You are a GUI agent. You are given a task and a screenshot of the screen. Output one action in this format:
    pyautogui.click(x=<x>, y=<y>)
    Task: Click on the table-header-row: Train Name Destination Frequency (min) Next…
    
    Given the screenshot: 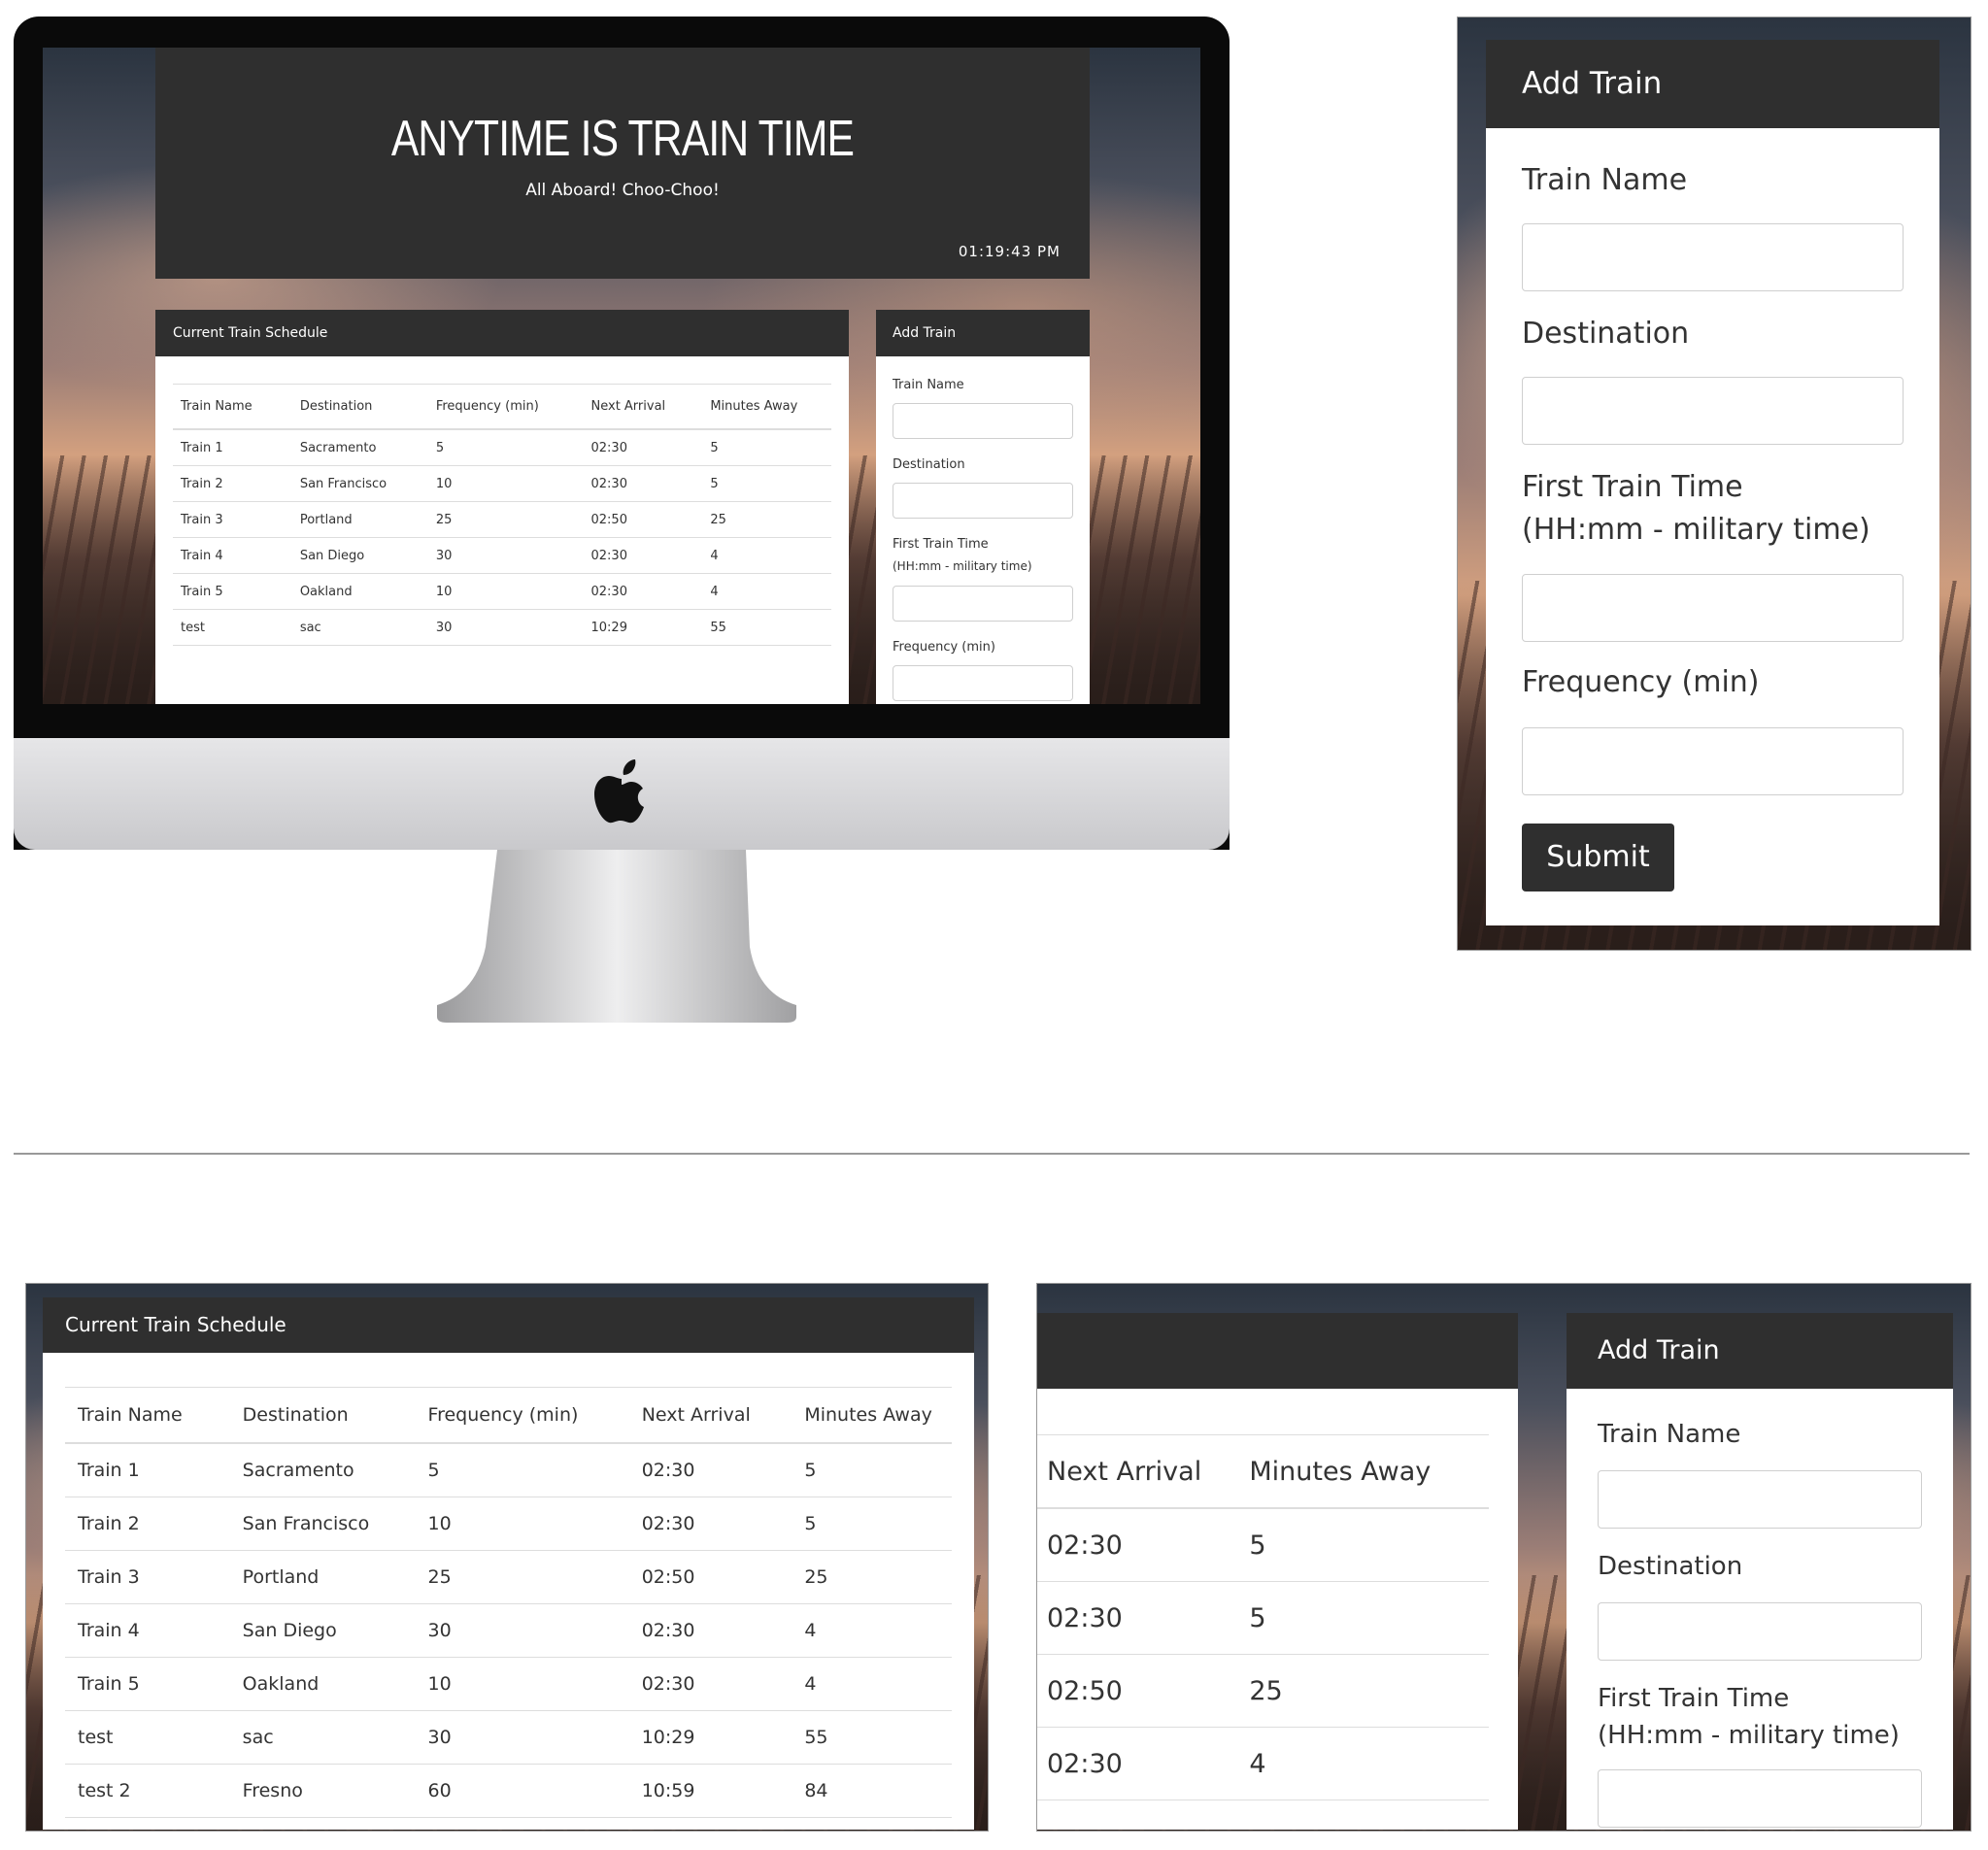 What is the action you would take?
    pyautogui.click(x=502, y=407)
    